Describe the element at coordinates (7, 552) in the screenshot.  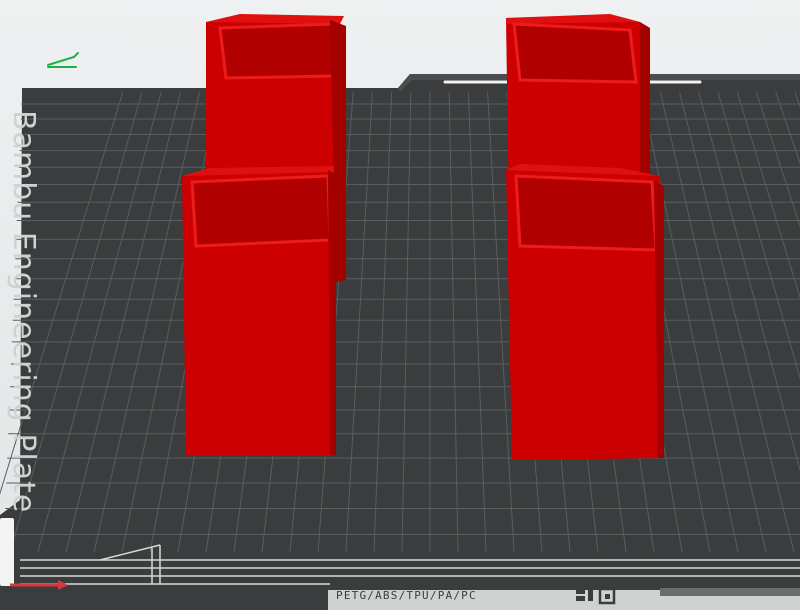
I see `plate-corner-marker` at that location.